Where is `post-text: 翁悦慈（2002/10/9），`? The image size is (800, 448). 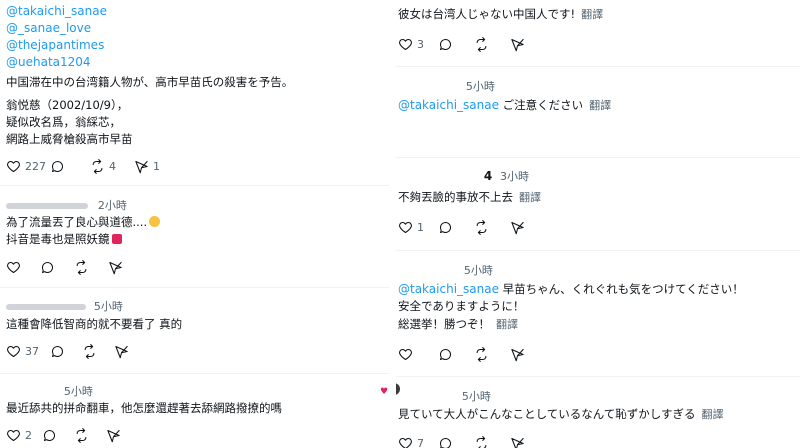 post-text: 翁悦慈（2002/10/9）， is located at coordinates (67, 105).